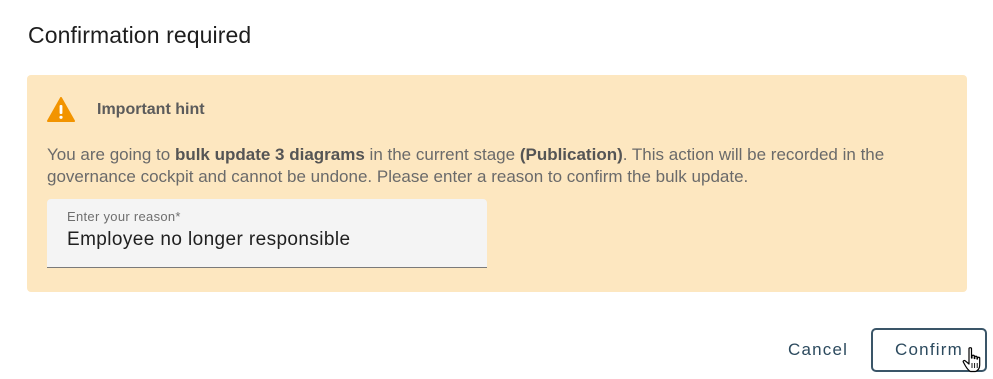 The width and height of the screenshot is (993, 379). Describe the element at coordinates (442, 154) in the screenshot. I see `hint-text-part: in the current stage` at that location.